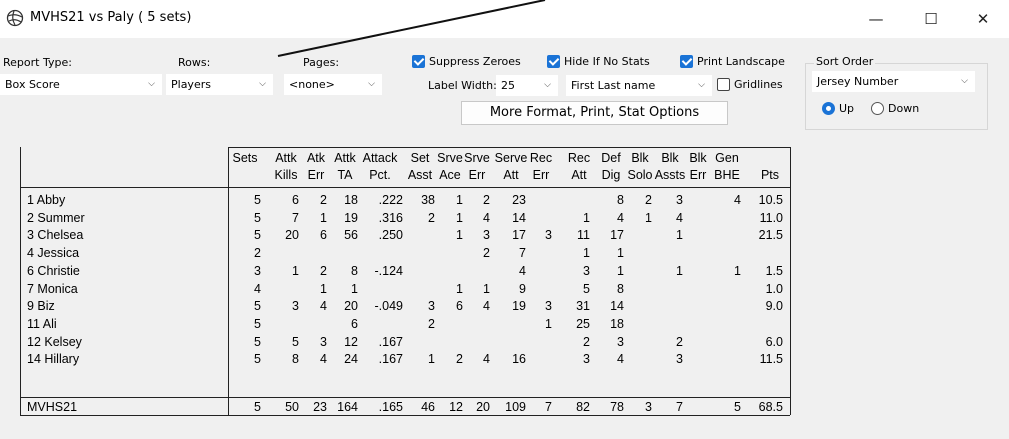  I want to click on stat-cell: 6.0, so click(774, 341).